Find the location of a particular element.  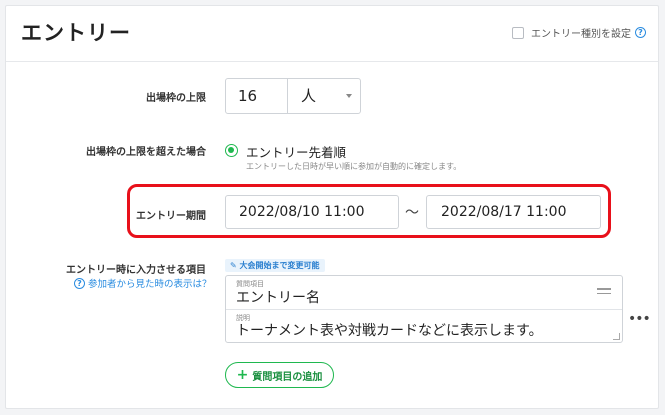

entry-type-label: エントリー種別を設定 is located at coordinates (581, 34).